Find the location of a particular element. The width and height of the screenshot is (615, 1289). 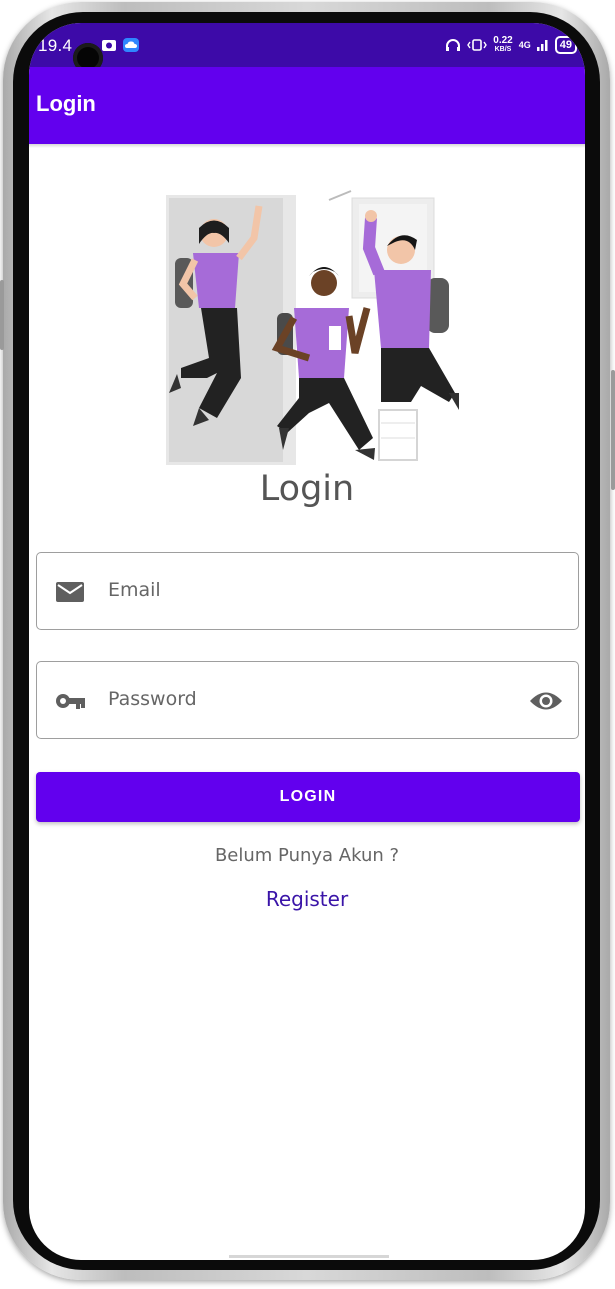

key-icon is located at coordinates (70, 701).